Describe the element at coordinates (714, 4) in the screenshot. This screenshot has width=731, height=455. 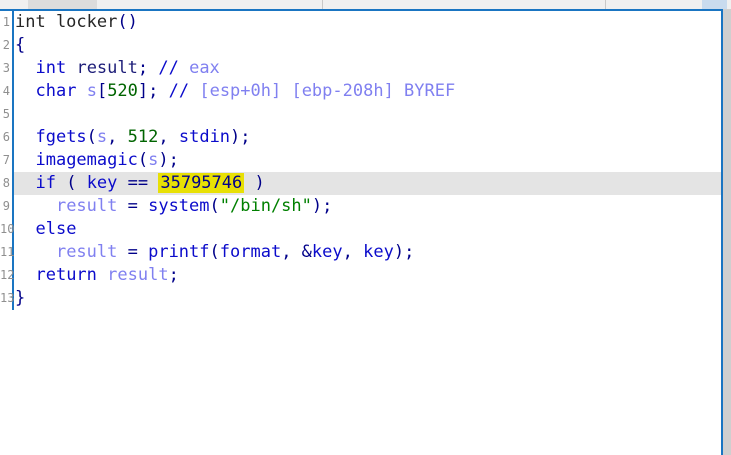
I see `scrollbar-chip` at that location.